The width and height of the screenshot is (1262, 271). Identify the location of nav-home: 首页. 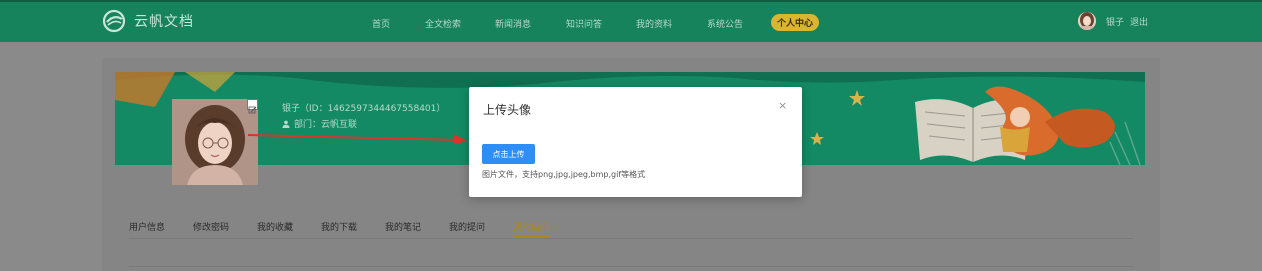
(381, 23).